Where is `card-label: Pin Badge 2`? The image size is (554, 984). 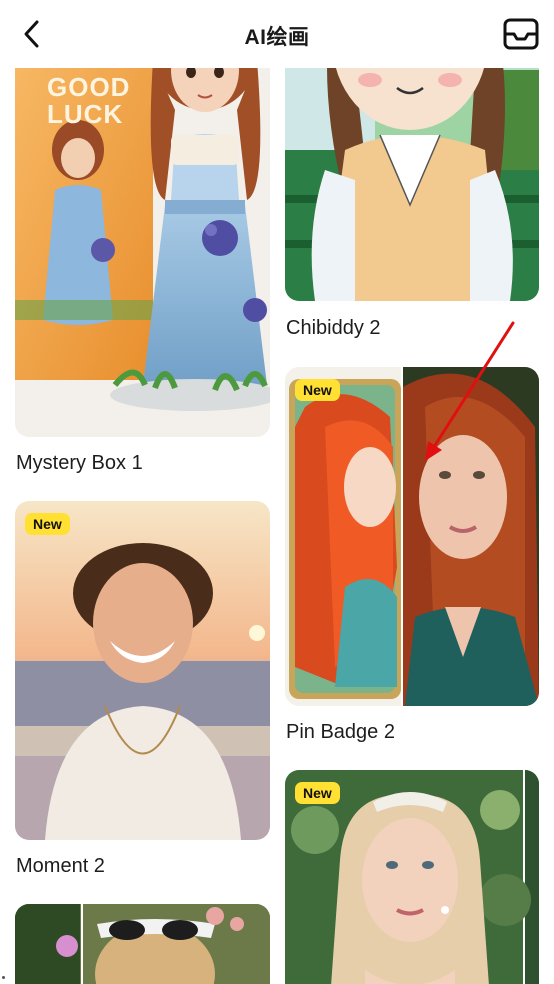
card-label: Pin Badge 2 is located at coordinates (340, 732).